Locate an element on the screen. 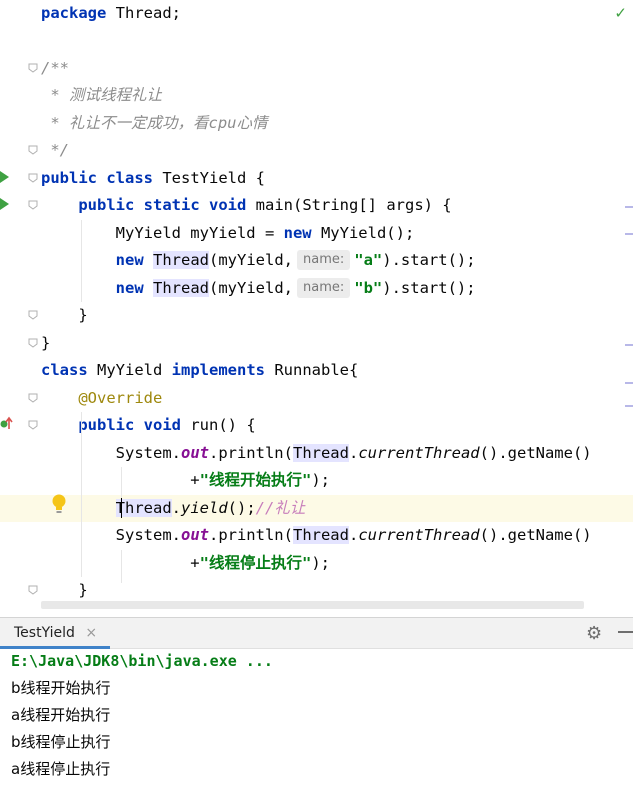  code-token: "线程停止执行" is located at coordinates (255, 563).